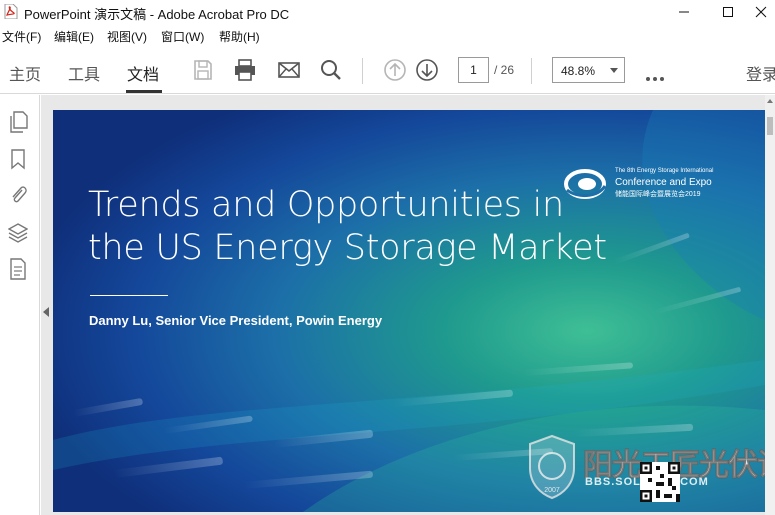  I want to click on conference-name-chinese: 储能国际峰会暨展览会2019, so click(658, 194).